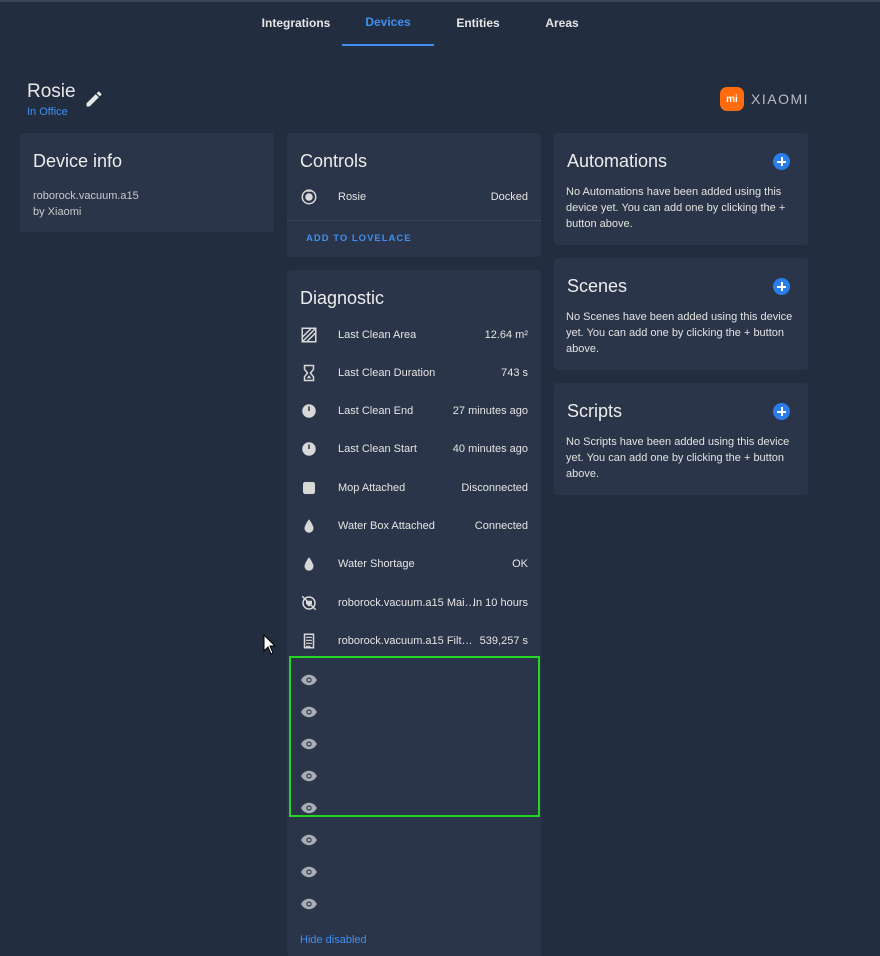 The height and width of the screenshot is (956, 880). What do you see at coordinates (86, 196) in the screenshot?
I see `device-model: roborock.vacuum.a15` at bounding box center [86, 196].